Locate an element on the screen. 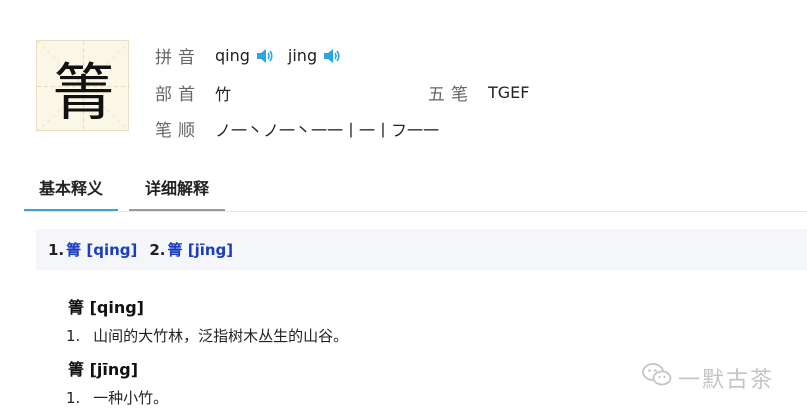  reading-num-2: 2. is located at coordinates (157, 249).